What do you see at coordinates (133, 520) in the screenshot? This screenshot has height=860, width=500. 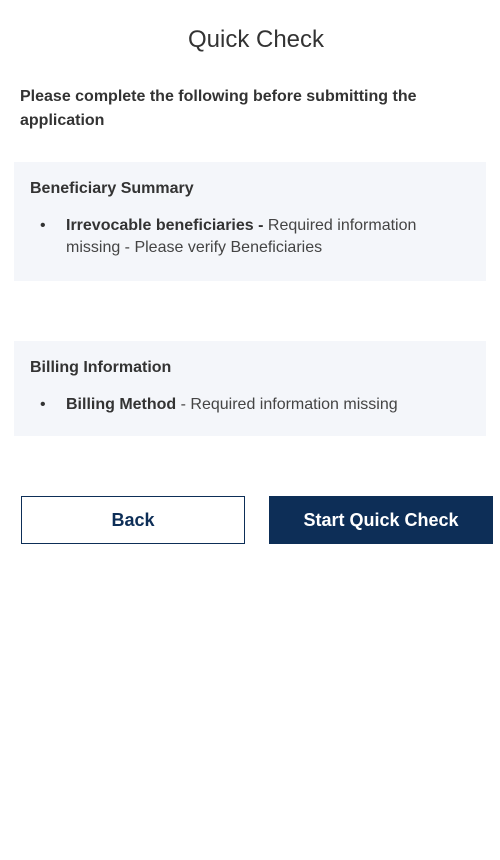 I see `back-button: Back` at bounding box center [133, 520].